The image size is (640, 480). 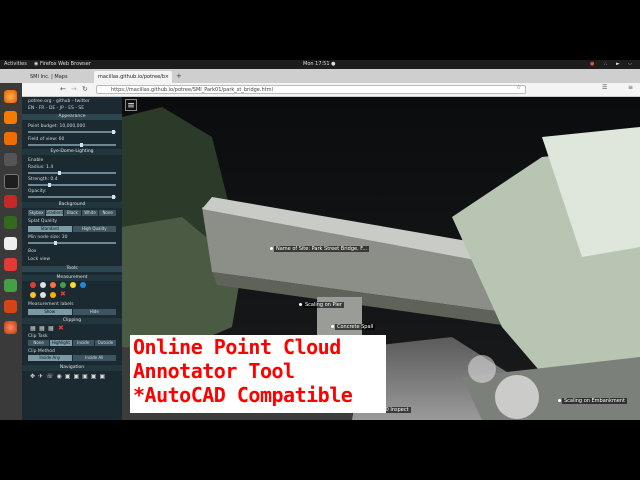 What do you see at coordinates (54, 213) in the screenshot?
I see `bg-gradient-button: Gradient` at bounding box center [54, 213].